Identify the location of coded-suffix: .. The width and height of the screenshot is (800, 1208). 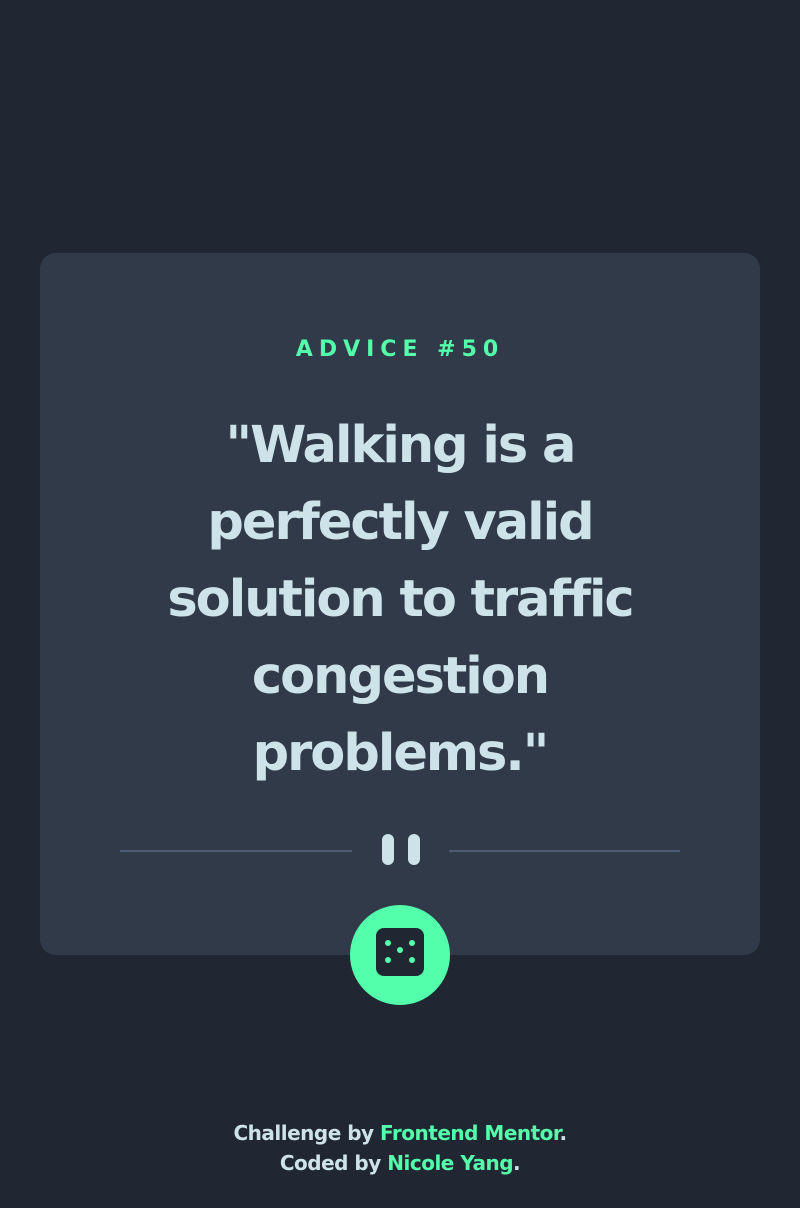
(517, 1163).